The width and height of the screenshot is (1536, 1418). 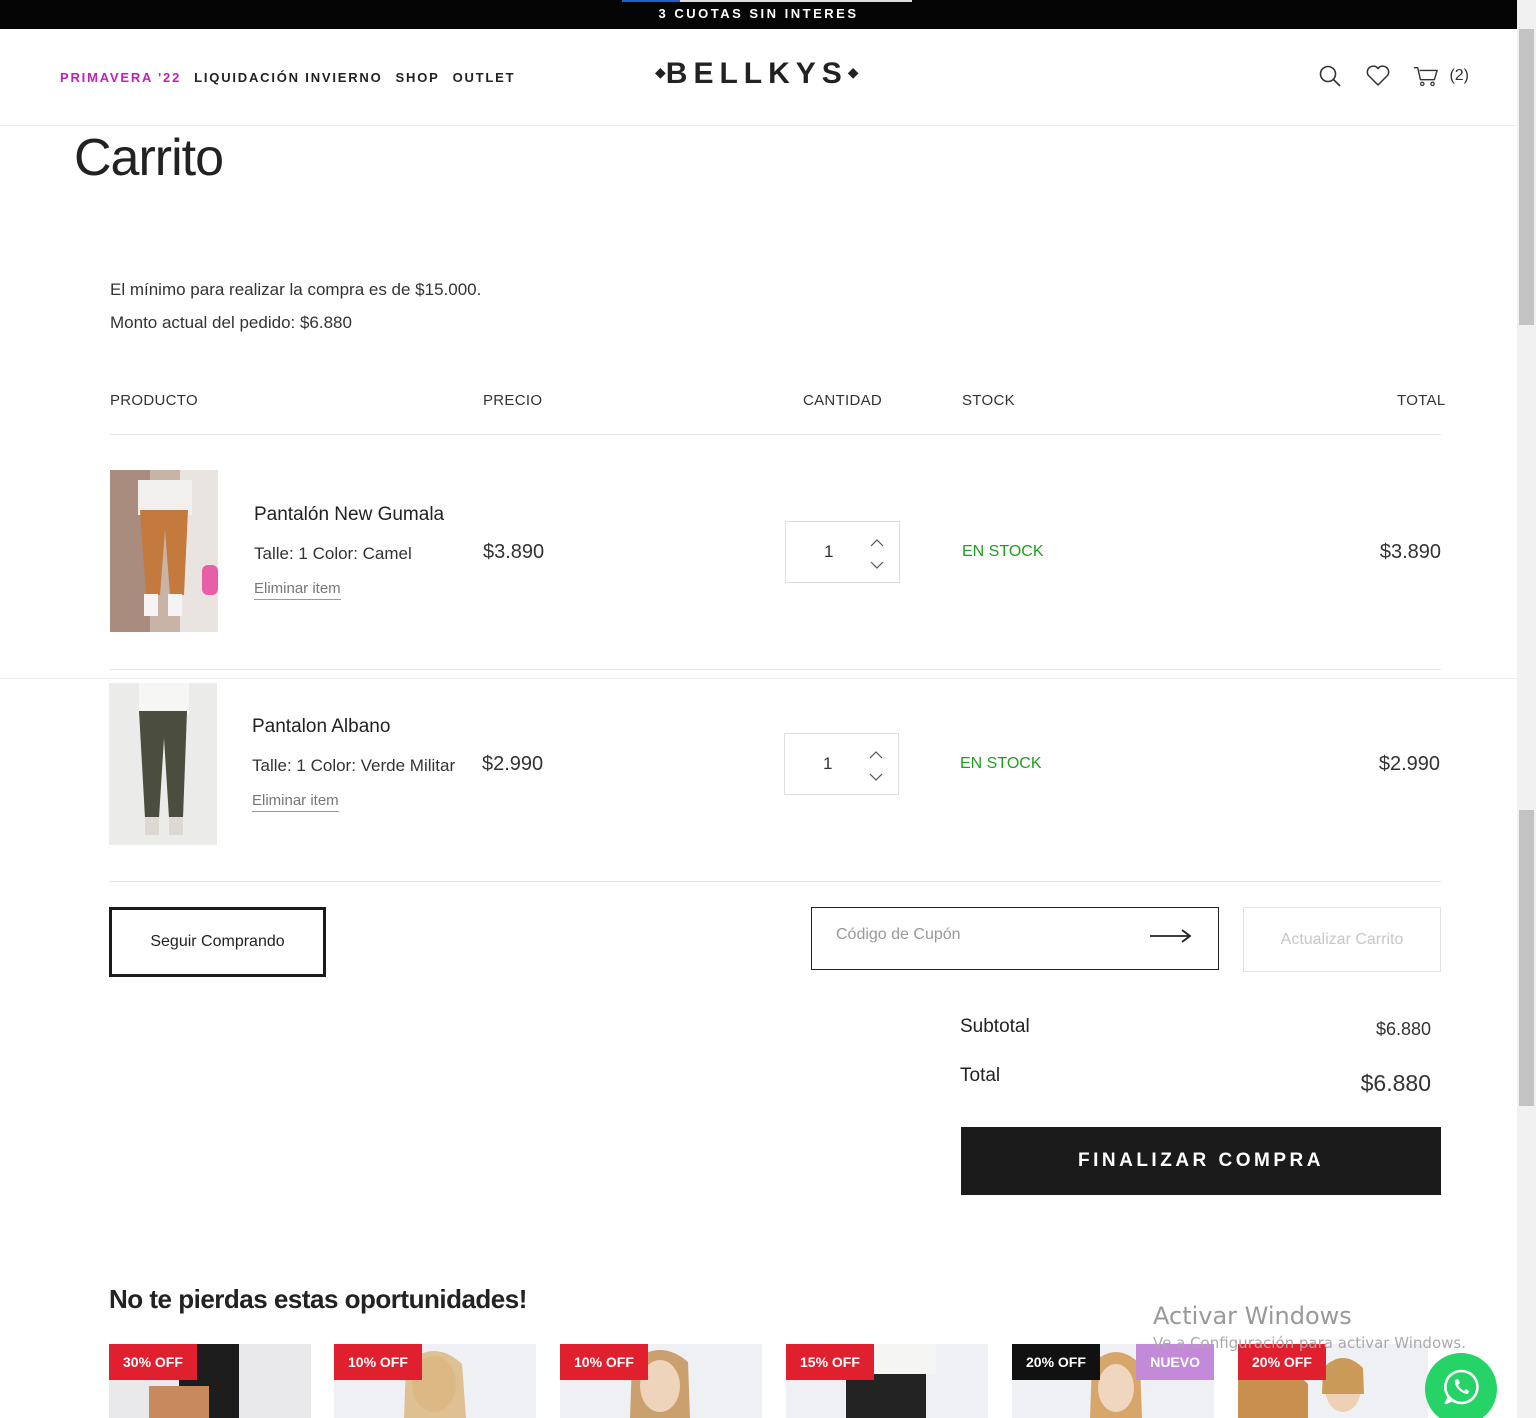 What do you see at coordinates (354, 765) in the screenshot?
I see `product-attributes: Talle: 1 Color: Verde Militar` at bounding box center [354, 765].